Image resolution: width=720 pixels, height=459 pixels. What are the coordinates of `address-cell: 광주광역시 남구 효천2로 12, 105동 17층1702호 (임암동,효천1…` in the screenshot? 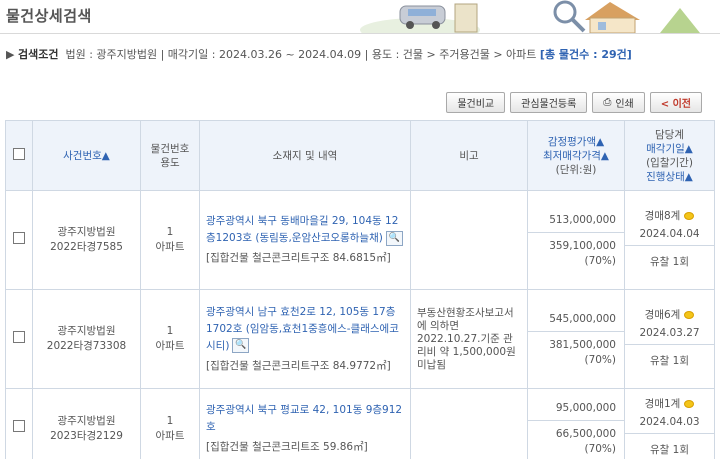 It's located at (305, 339).